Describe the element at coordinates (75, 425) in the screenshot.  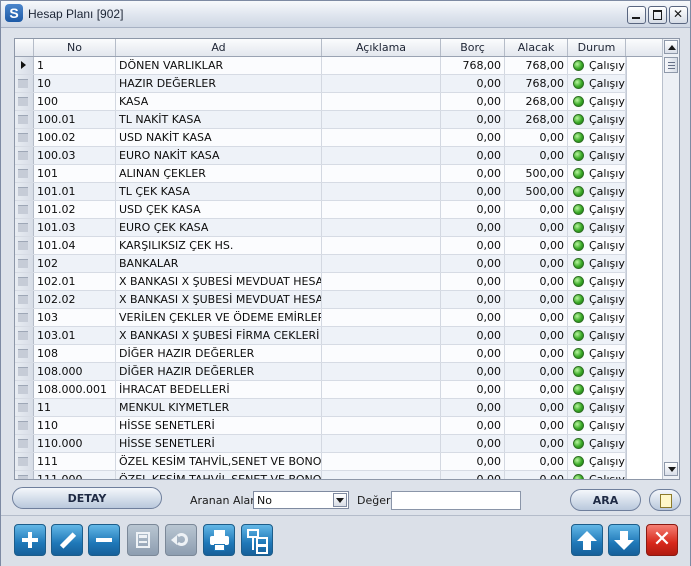
I see `cell-no: 110` at that location.